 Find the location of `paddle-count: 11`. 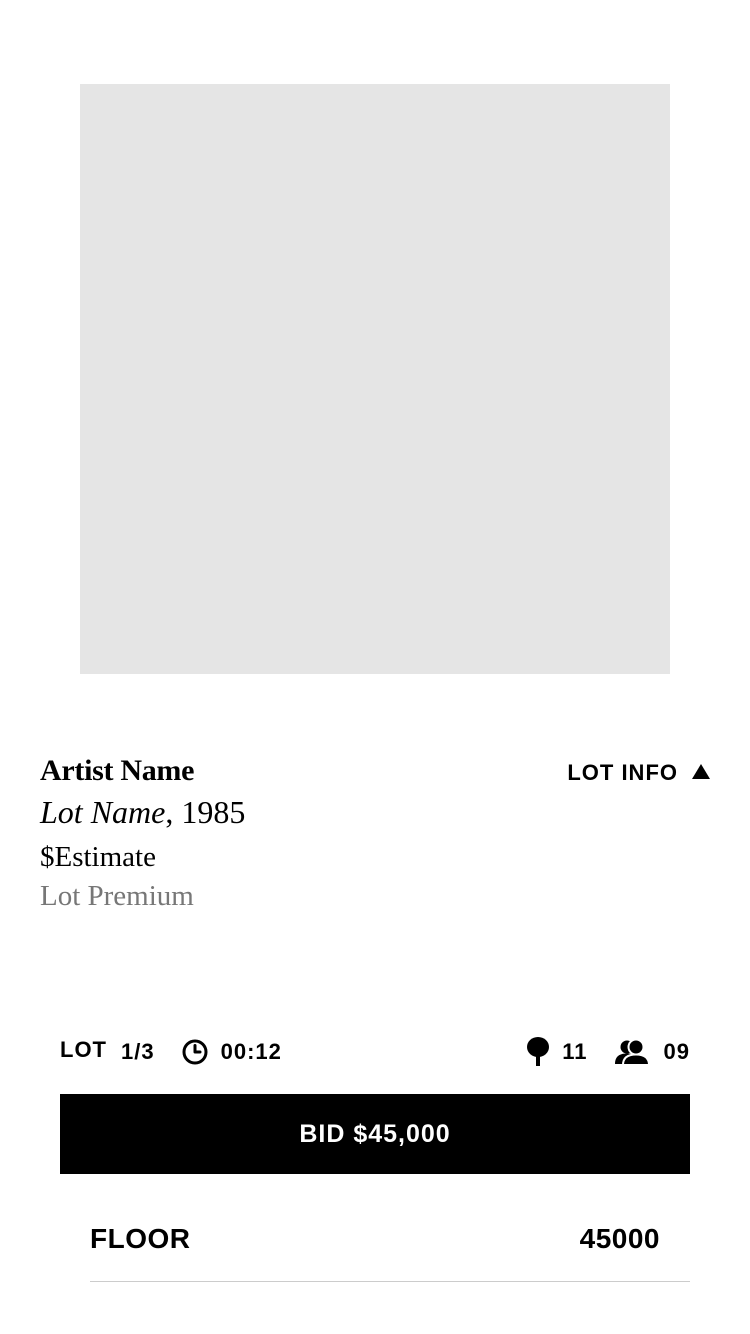

paddle-count: 11 is located at coordinates (575, 1051).